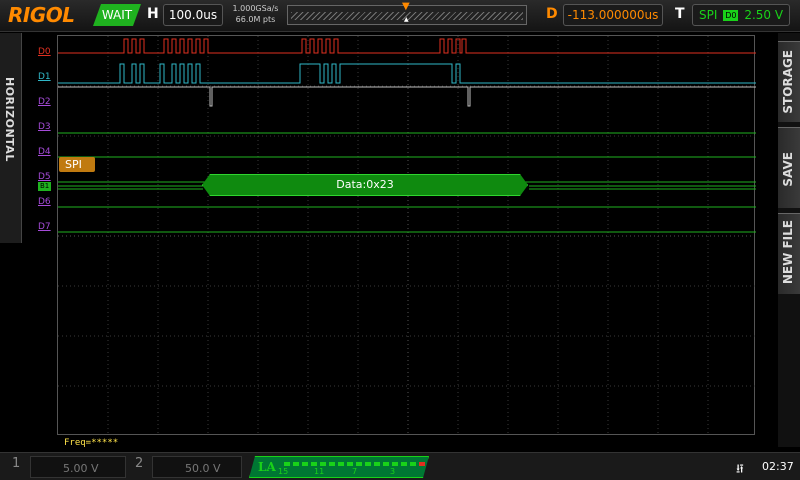 The image size is (800, 480). I want to click on trigger-source: D0, so click(731, 15).